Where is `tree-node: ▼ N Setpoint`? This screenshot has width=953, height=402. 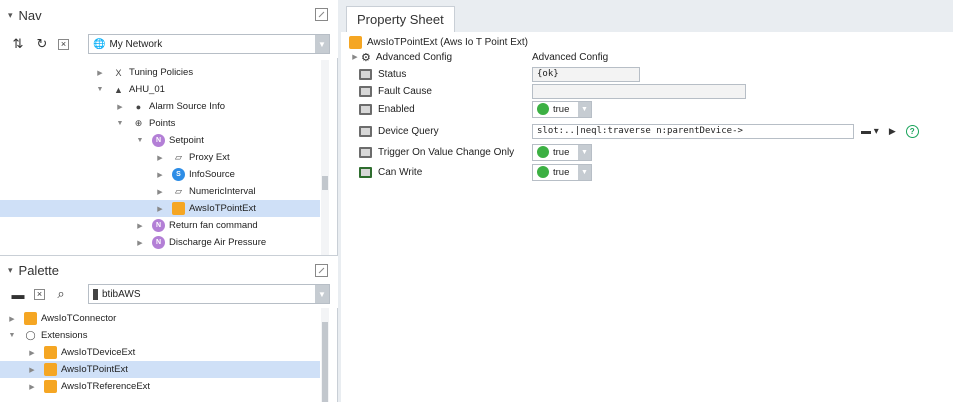
tree-node: ▼ N Setpoint is located at coordinates (160, 140).